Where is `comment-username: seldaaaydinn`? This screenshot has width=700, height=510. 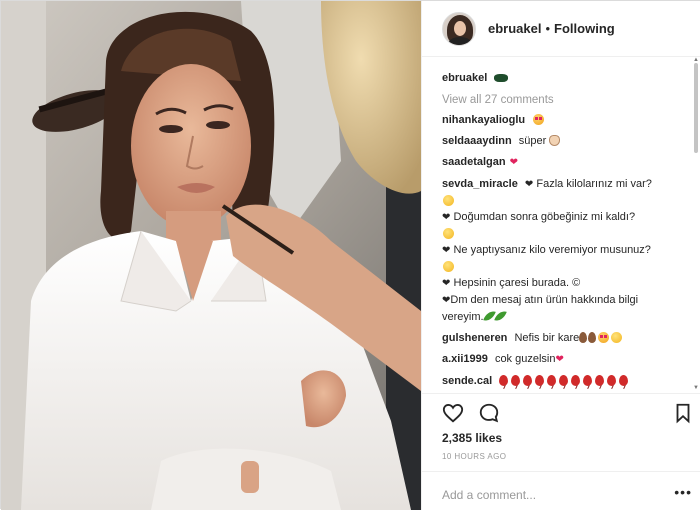 comment-username: seldaaaydinn is located at coordinates (477, 141).